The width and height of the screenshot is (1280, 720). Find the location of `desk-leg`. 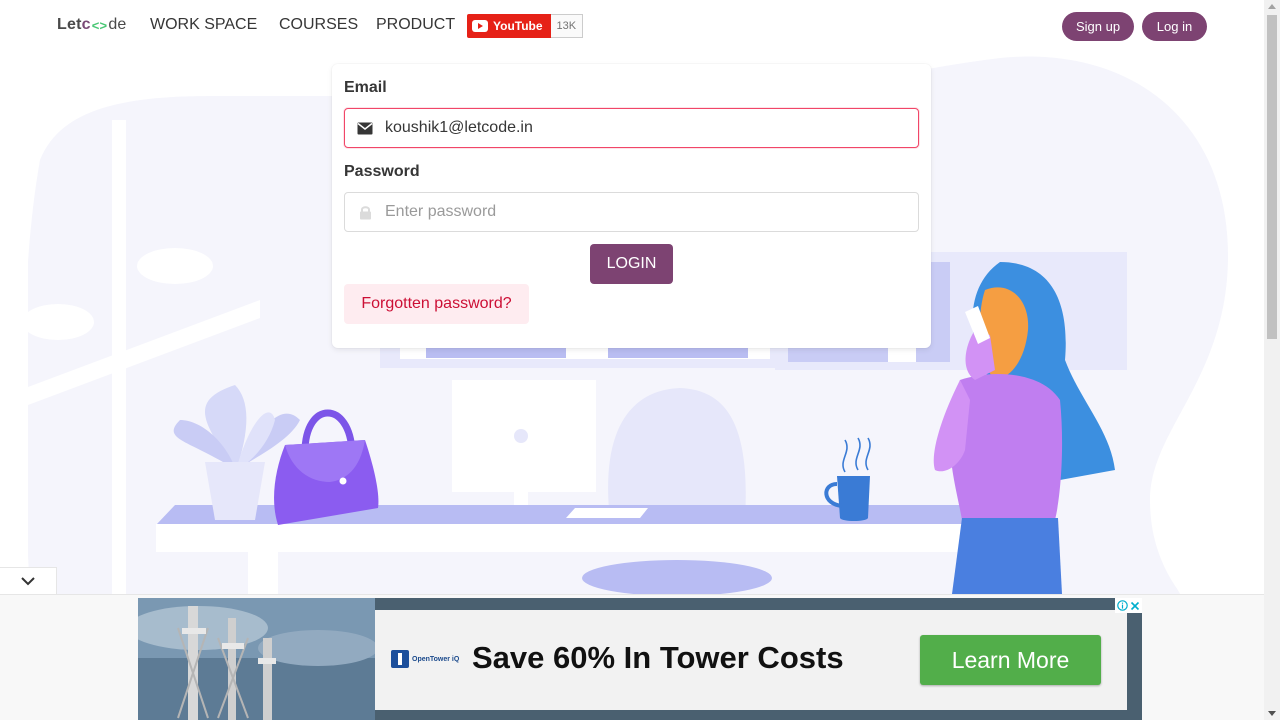

desk-leg is located at coordinates (263, 573).